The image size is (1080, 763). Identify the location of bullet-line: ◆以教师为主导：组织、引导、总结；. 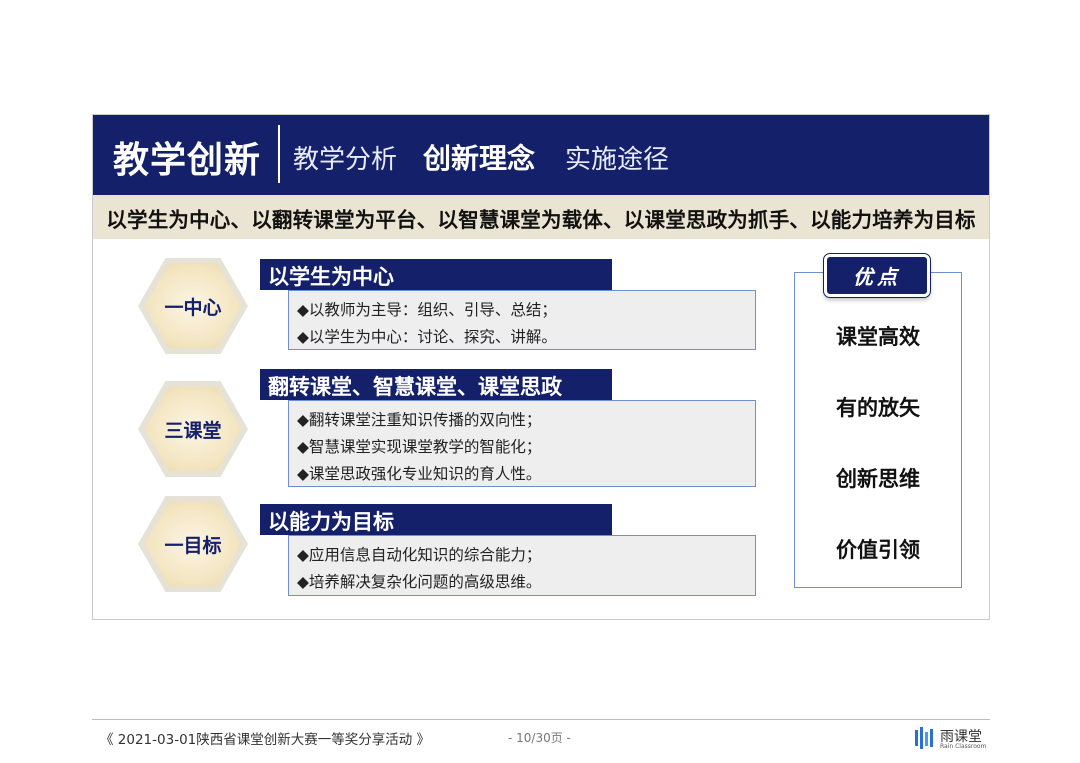
(427, 310).